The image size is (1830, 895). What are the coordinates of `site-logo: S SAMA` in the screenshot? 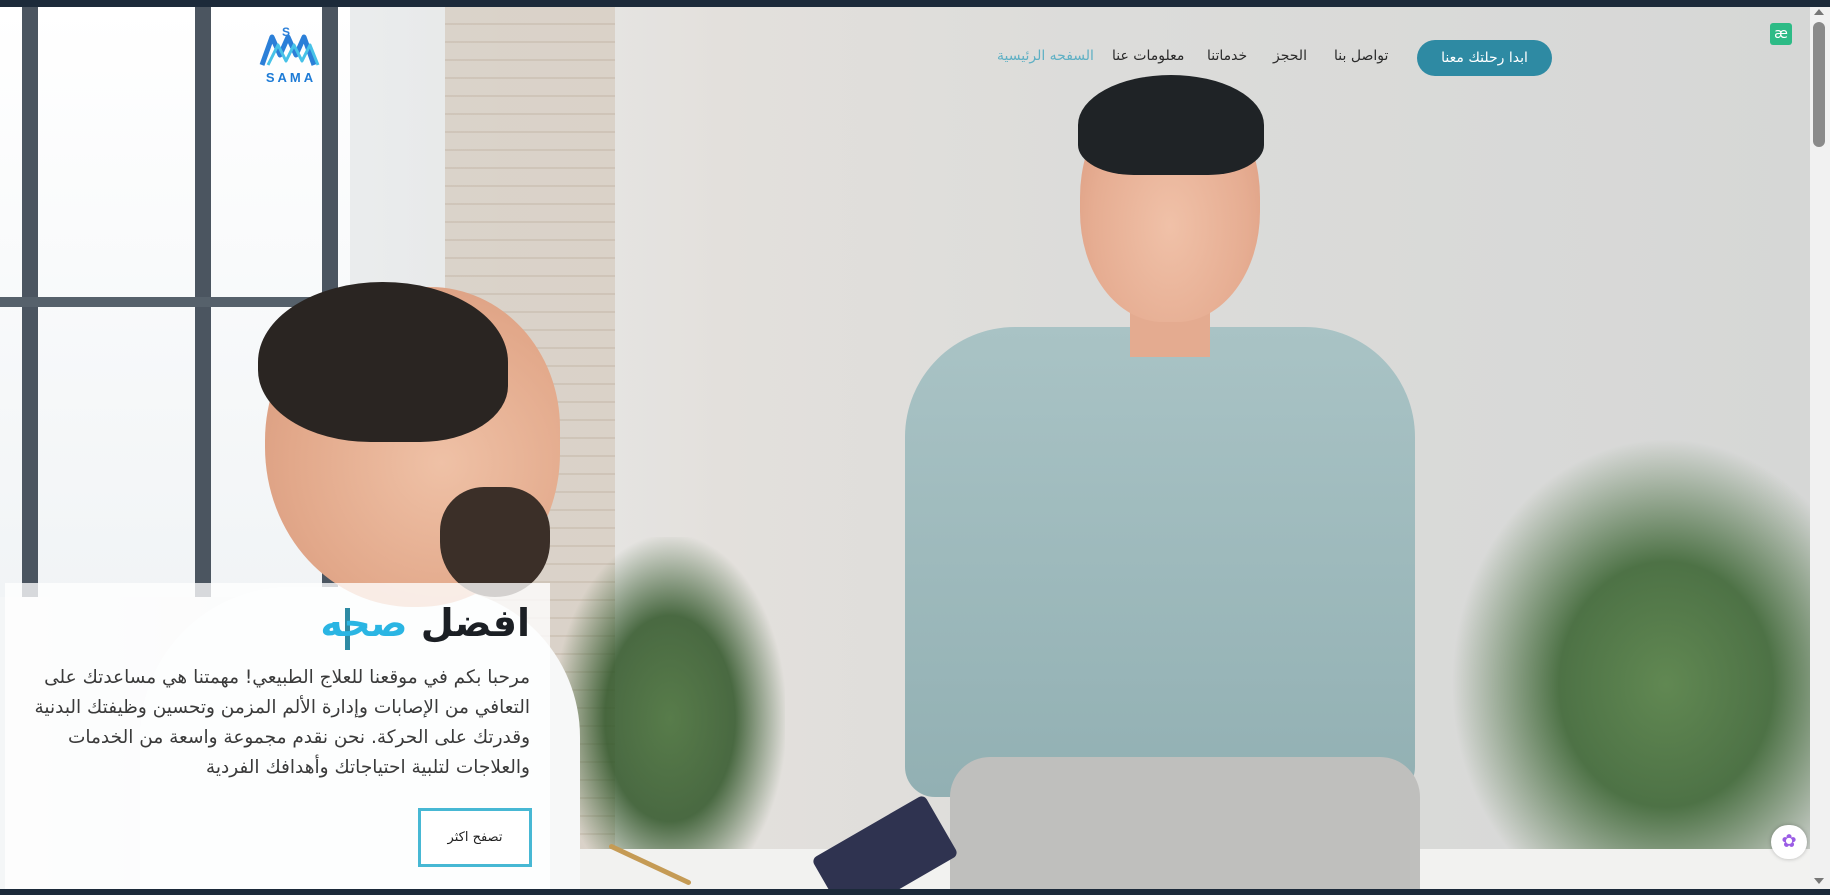 It's located at (291, 55).